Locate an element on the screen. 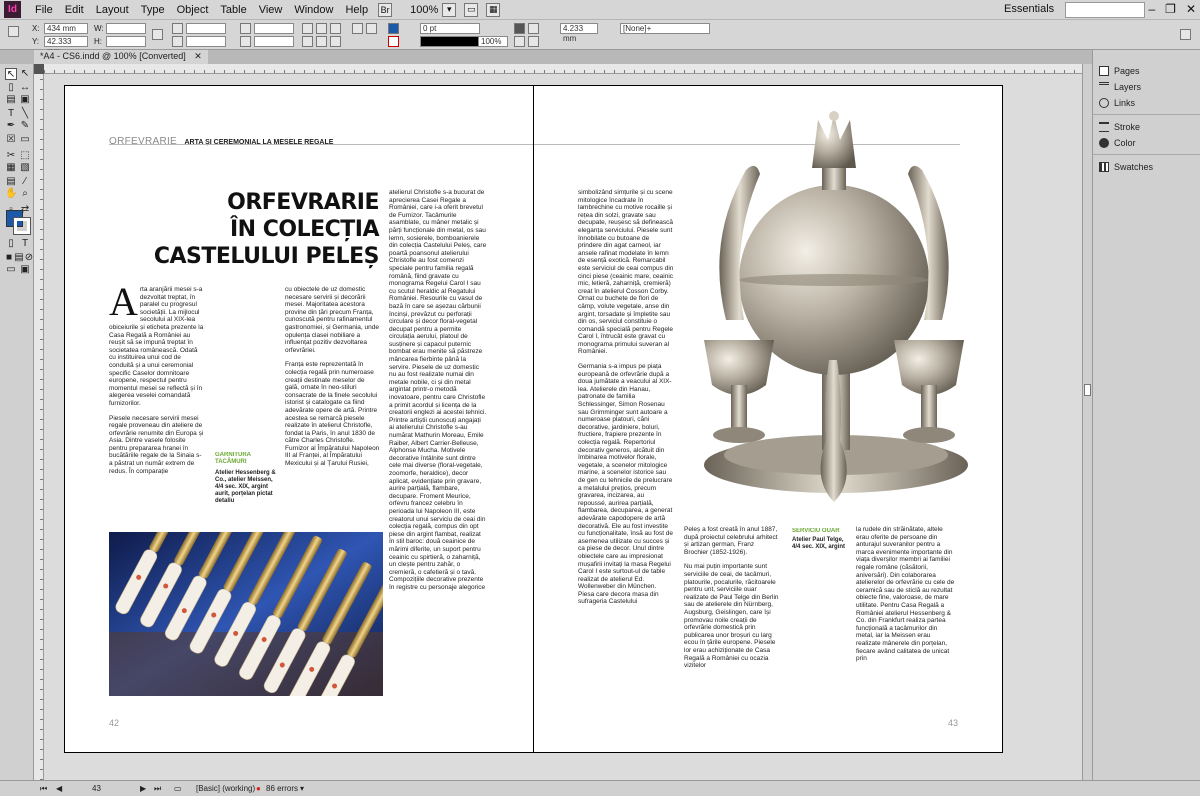 Image resolution: width=1200 pixels, height=796 pixels. menu-type: Type is located at coordinates (153, 10).